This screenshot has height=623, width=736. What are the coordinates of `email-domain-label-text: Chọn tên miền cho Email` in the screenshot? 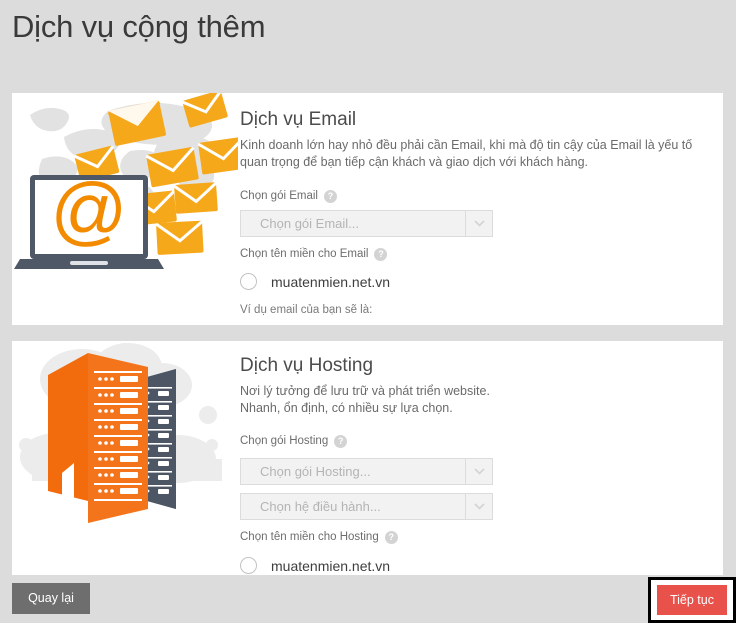 It's located at (304, 254).